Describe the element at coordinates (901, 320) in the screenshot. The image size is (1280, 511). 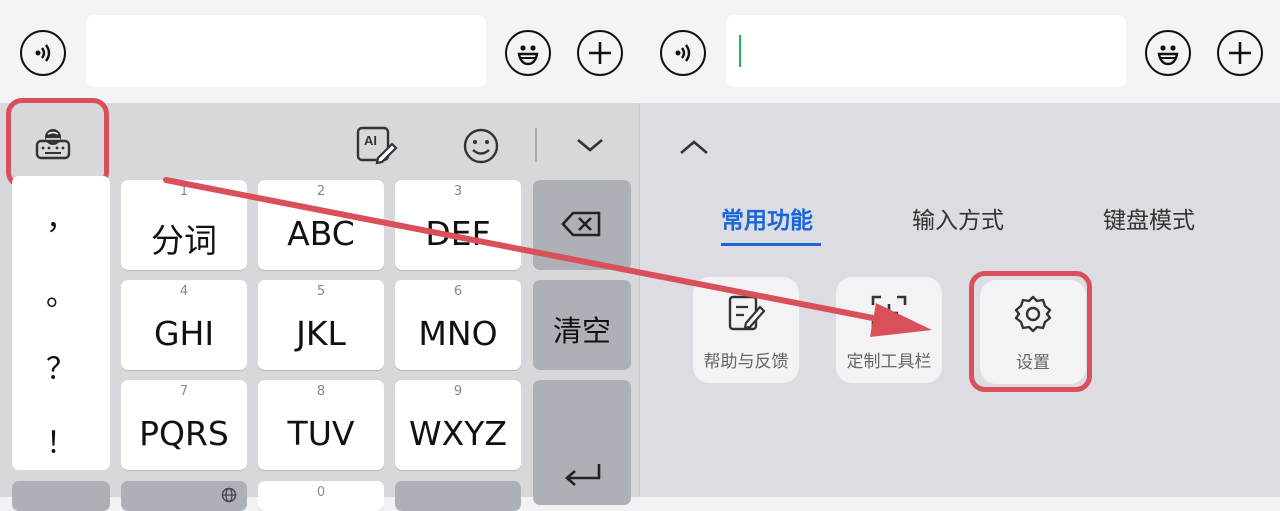
I see `arrow-head` at that location.